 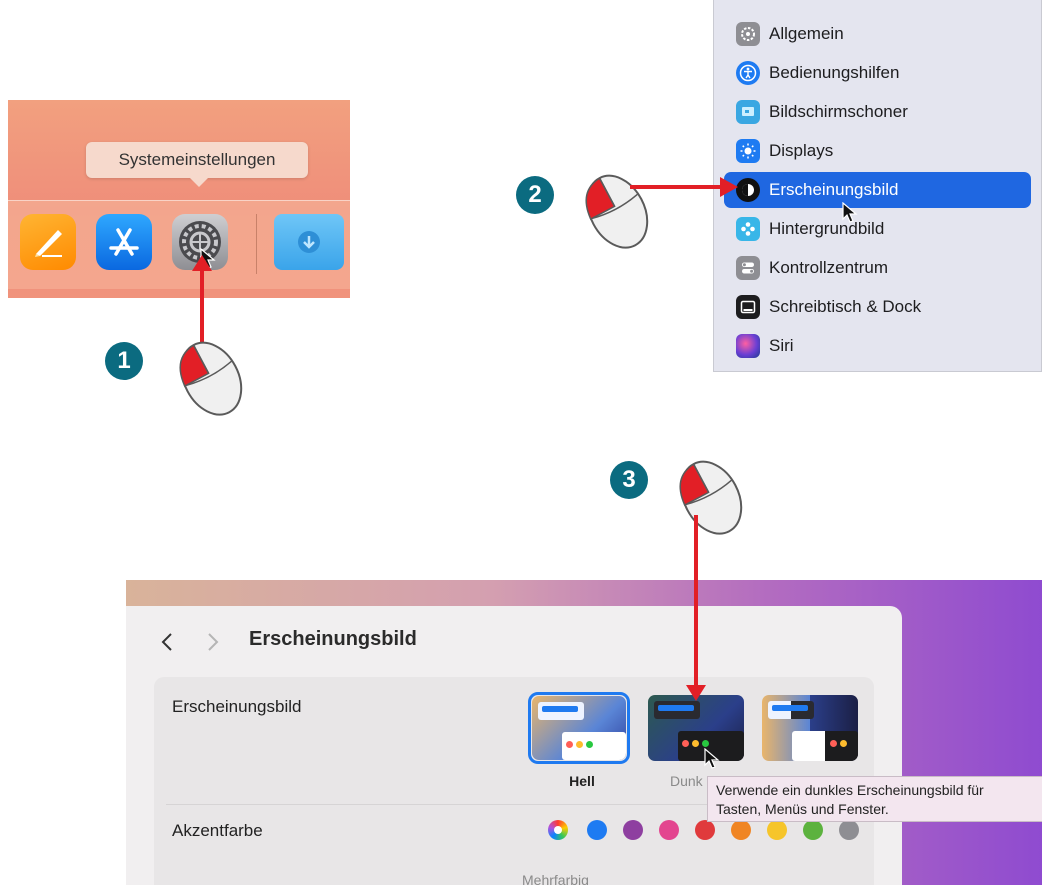 What do you see at coordinates (629, 480) in the screenshot?
I see `step-badge-3: 3` at bounding box center [629, 480].